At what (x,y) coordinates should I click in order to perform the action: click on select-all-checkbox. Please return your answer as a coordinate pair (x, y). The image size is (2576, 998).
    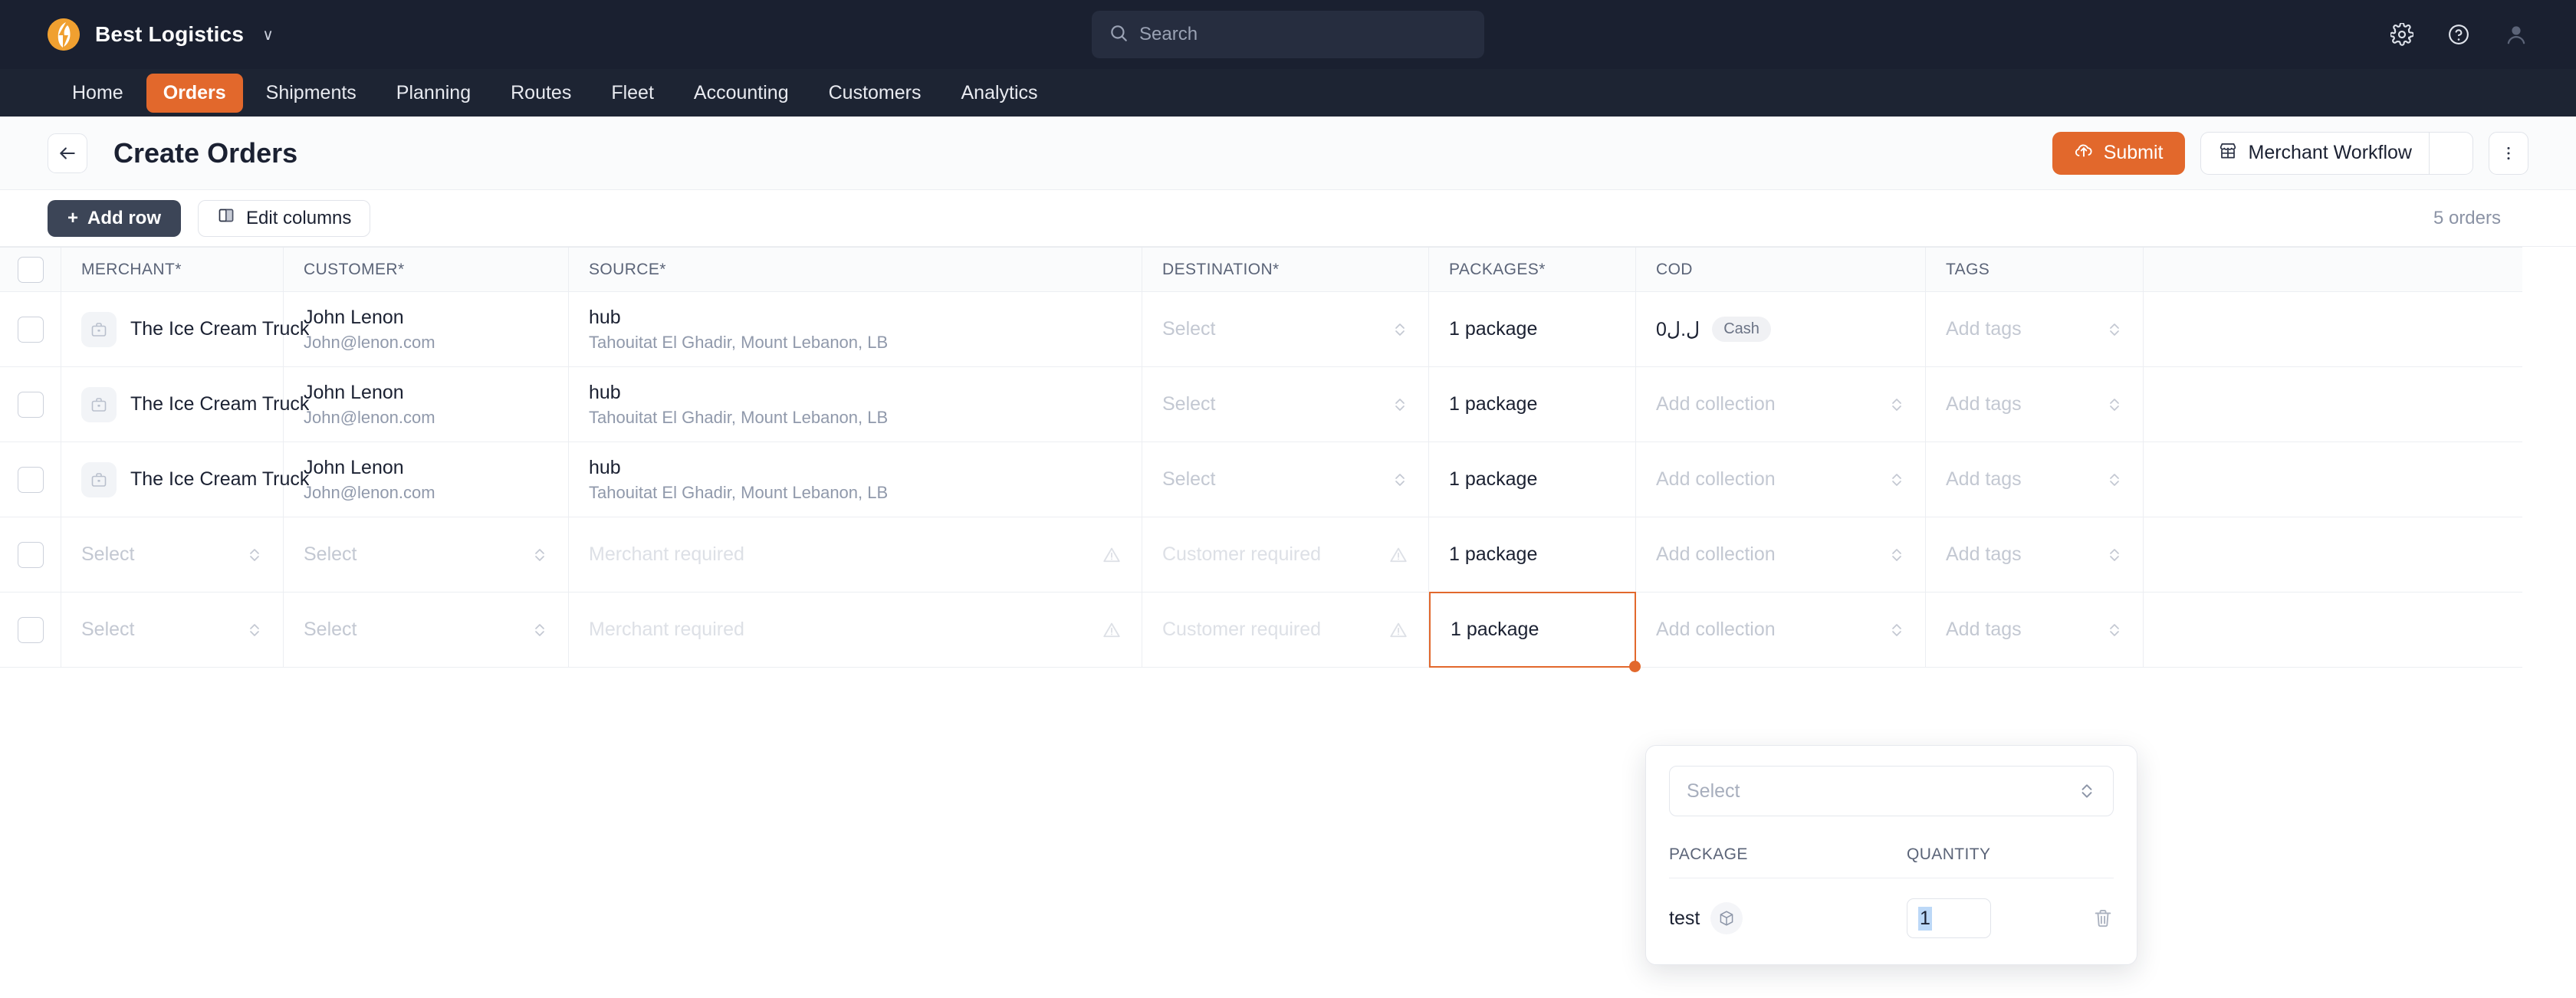
    Looking at the image, I should click on (30, 270).